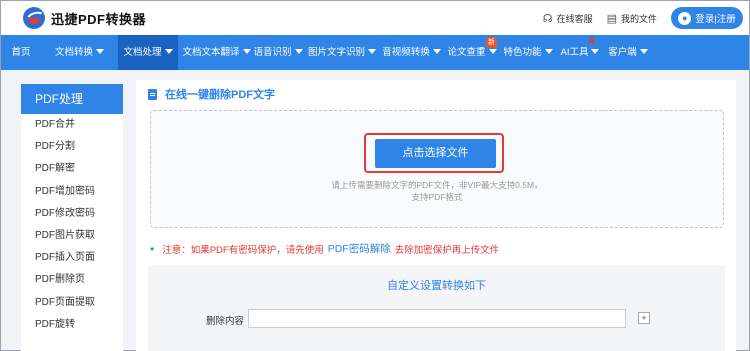 Image resolution: width=750 pixels, height=351 pixels. What do you see at coordinates (72, 325) in the screenshot?
I see `sidebar-item-rotate: PDF旋转` at bounding box center [72, 325].